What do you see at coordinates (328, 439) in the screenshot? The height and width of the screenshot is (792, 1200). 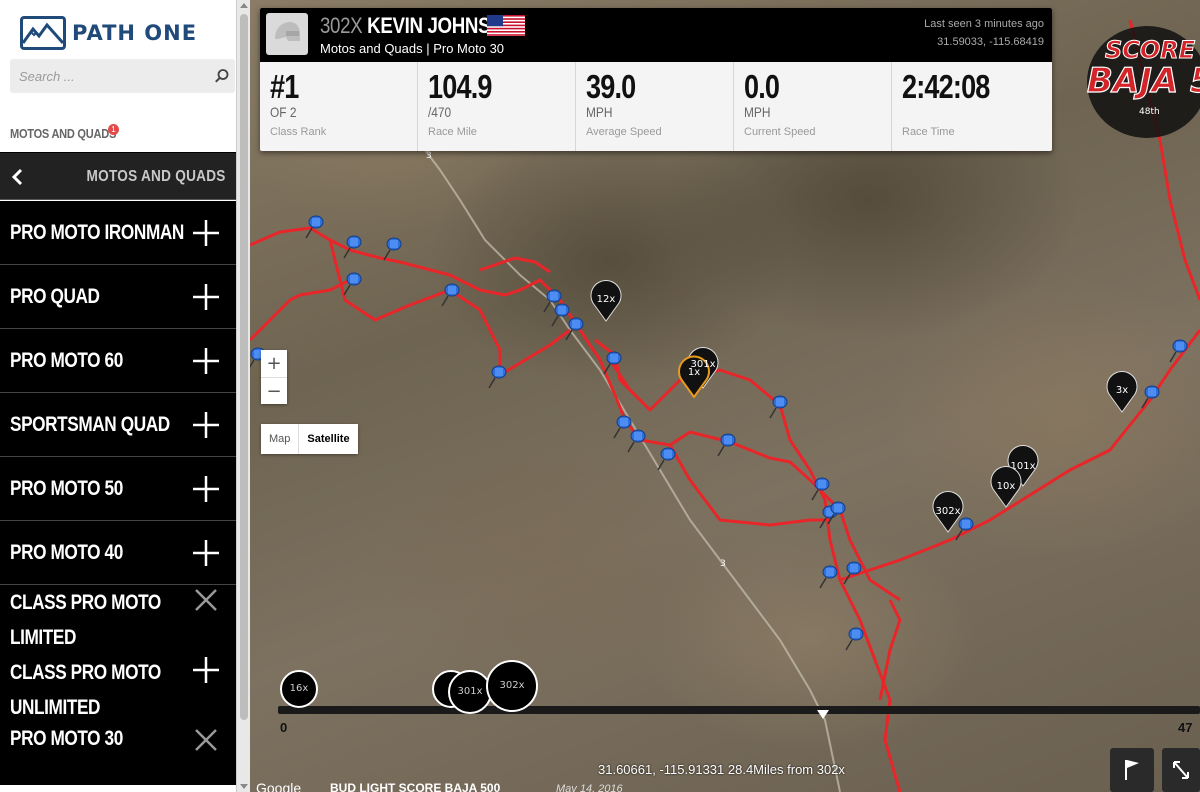 I see `map-type-satellite-button: Satellite` at bounding box center [328, 439].